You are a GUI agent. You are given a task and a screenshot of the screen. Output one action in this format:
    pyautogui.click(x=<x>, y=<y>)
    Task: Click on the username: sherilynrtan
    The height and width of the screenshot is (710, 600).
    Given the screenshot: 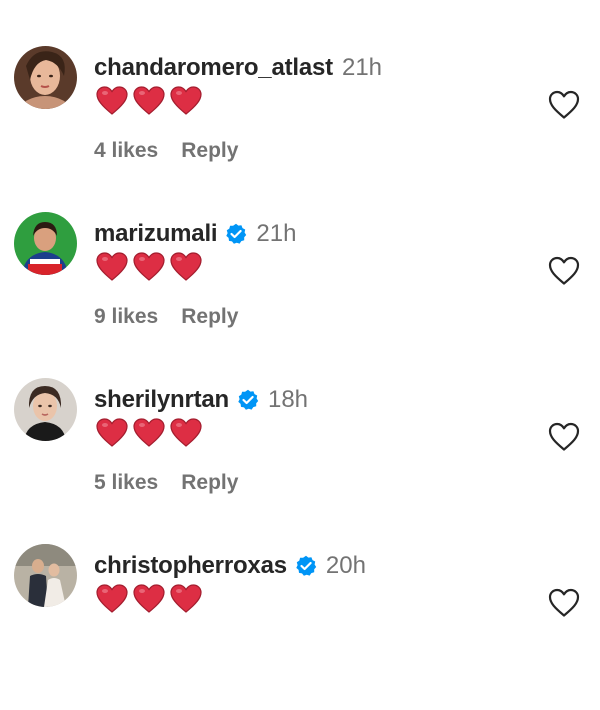 What is the action you would take?
    pyautogui.click(x=161, y=400)
    